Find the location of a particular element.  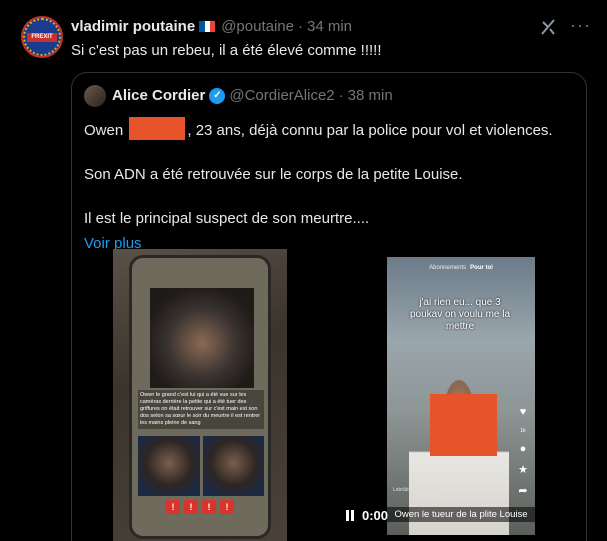

tiktok-side-actions: ♥ 1k ● ★ ➦ is located at coordinates (523, 452).